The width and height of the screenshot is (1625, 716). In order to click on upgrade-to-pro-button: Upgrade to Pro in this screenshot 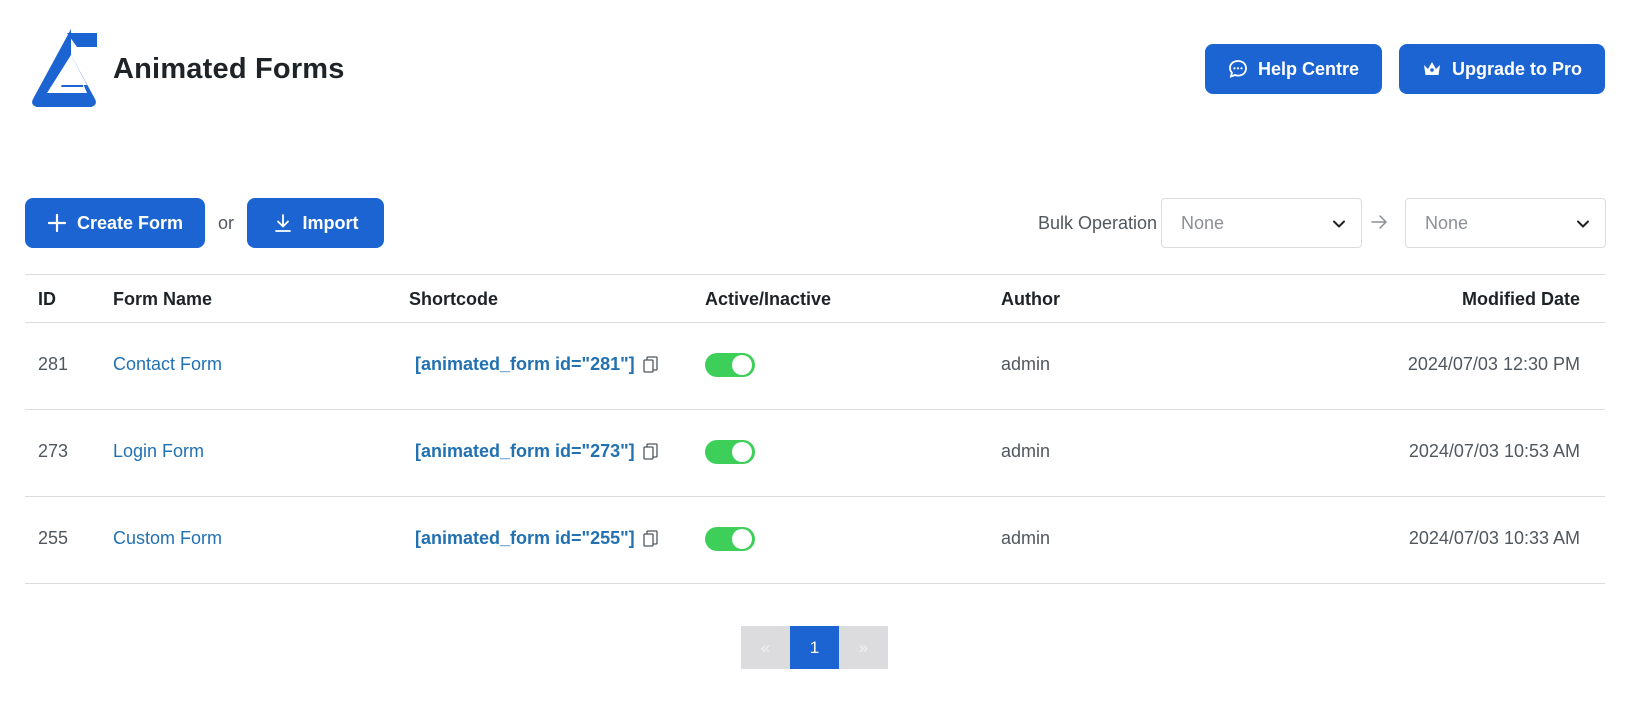, I will do `click(1502, 69)`.